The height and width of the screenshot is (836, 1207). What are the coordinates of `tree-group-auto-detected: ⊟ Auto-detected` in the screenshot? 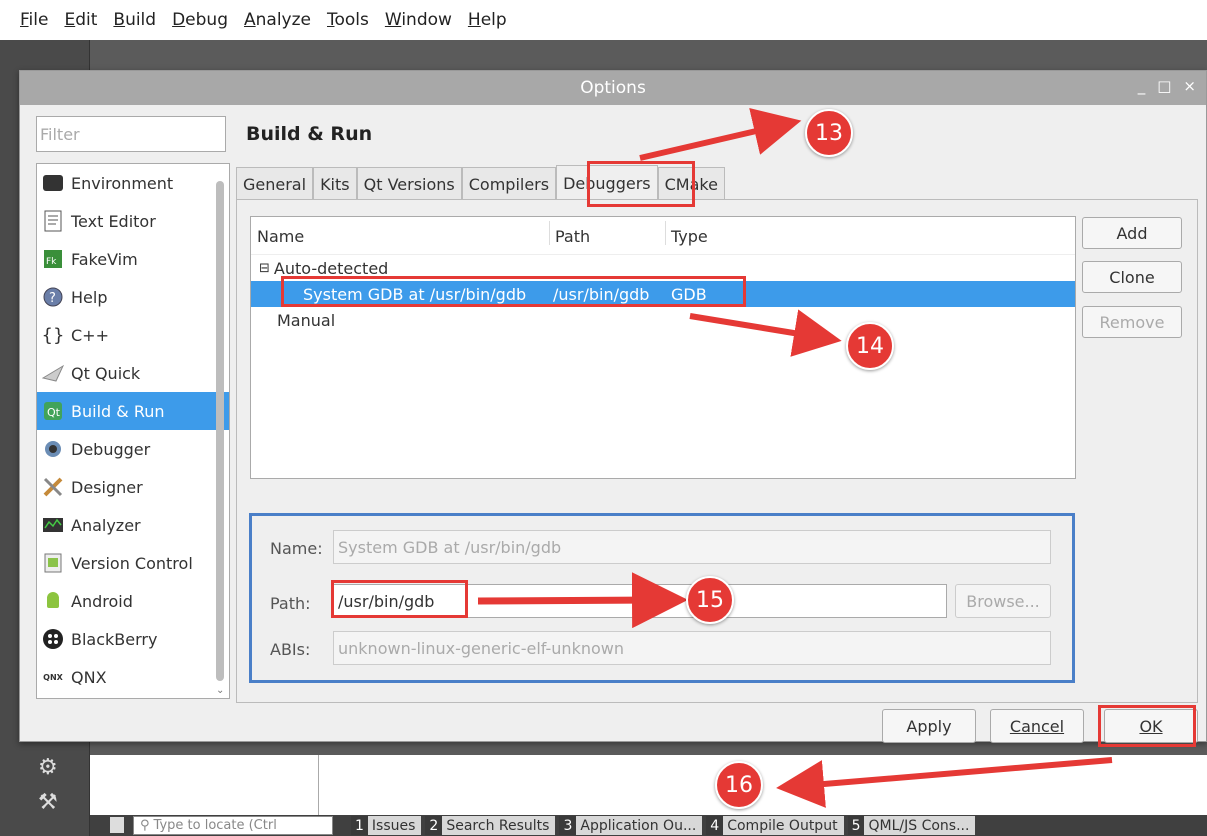 It's located at (663, 268).